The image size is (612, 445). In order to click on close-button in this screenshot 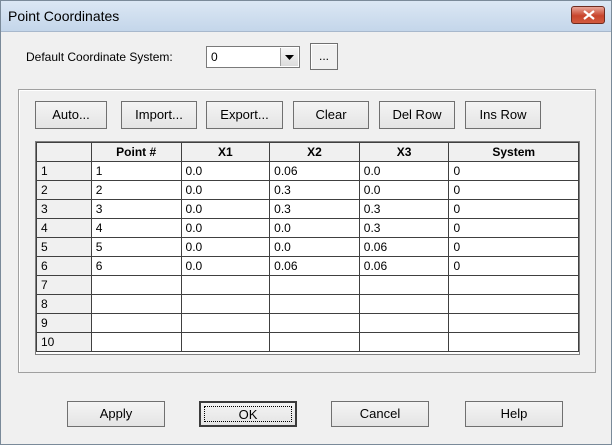, I will do `click(588, 15)`.